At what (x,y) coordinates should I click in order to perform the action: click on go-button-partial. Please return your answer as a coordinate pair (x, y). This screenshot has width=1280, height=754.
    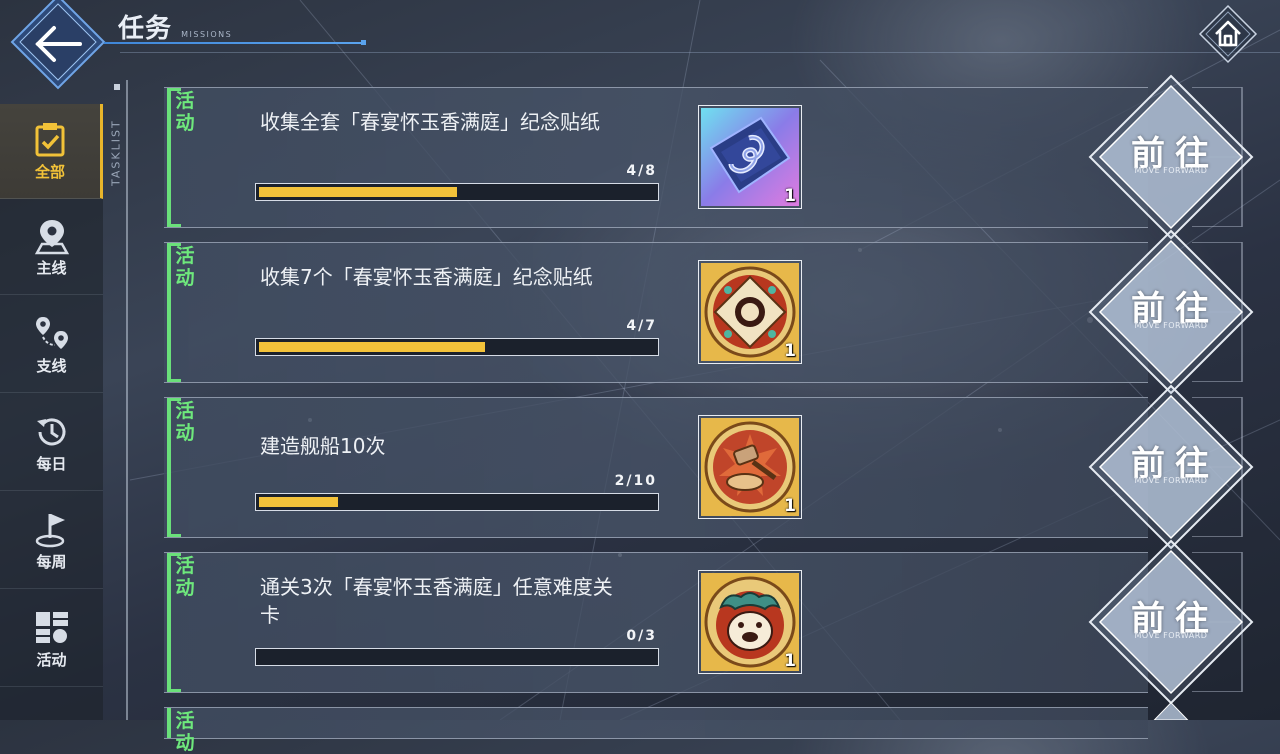
    Looking at the image, I should click on (1171, 710).